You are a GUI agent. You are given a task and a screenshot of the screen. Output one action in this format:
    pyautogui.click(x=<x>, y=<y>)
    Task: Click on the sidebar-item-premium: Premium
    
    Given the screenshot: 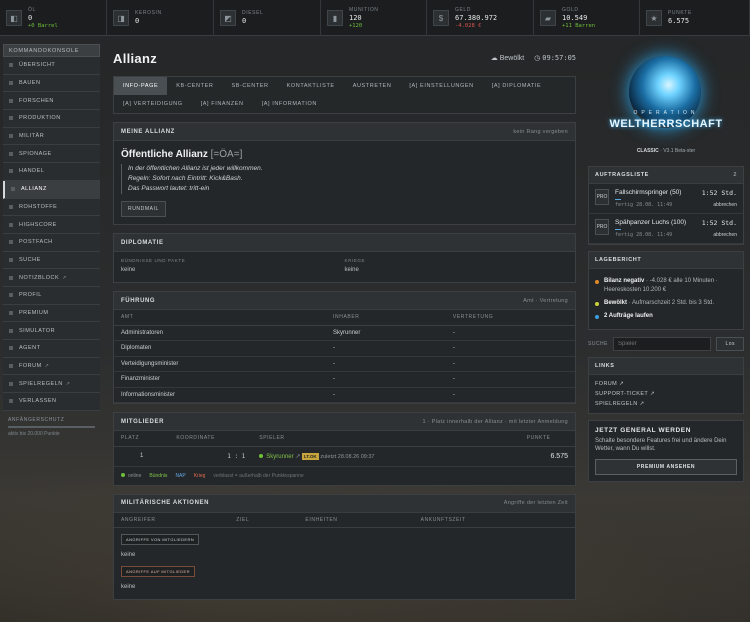 What is the action you would take?
    pyautogui.click(x=51, y=313)
    